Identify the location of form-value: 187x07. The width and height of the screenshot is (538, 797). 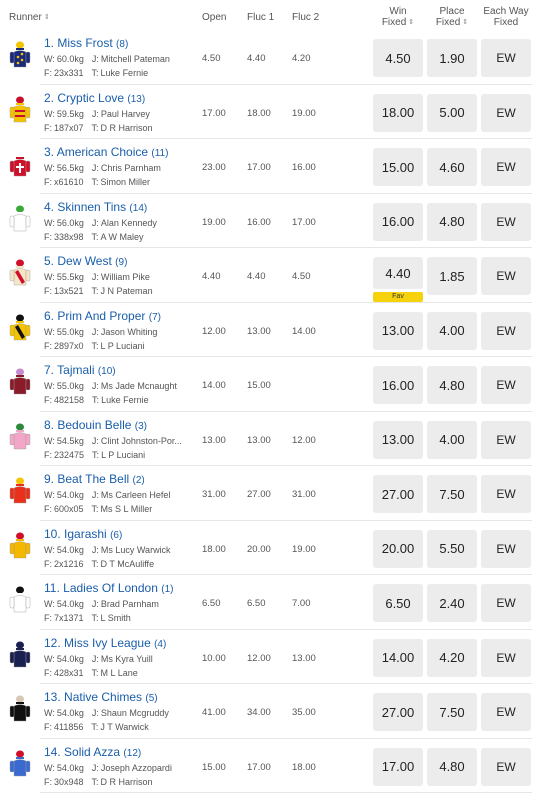
(69, 127).